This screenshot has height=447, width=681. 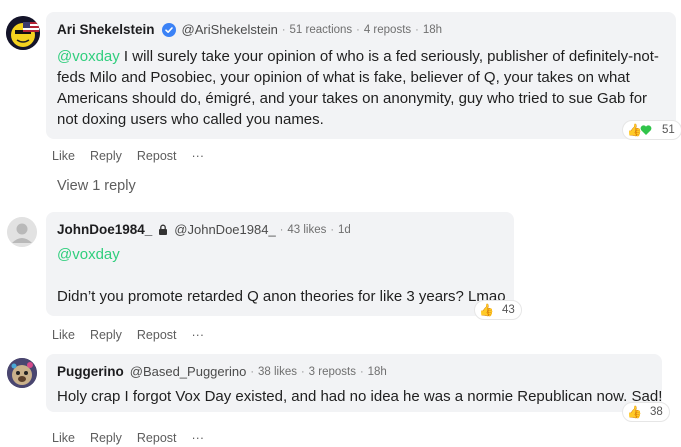 I want to click on green-heart-icon, so click(x=646, y=130).